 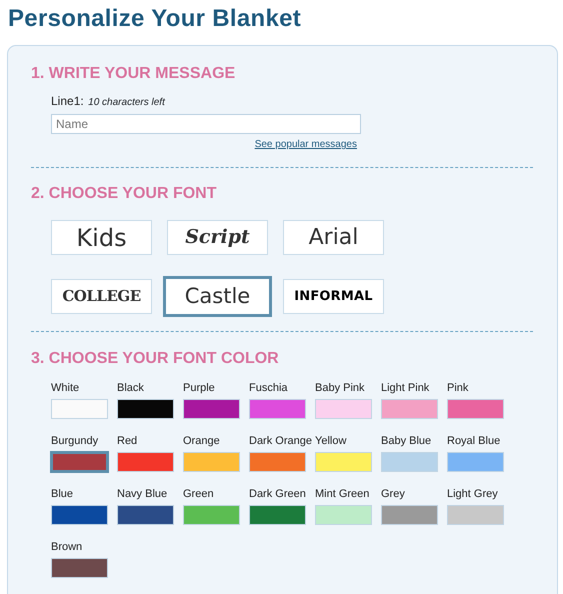 I want to click on color-label: Black, so click(x=131, y=388).